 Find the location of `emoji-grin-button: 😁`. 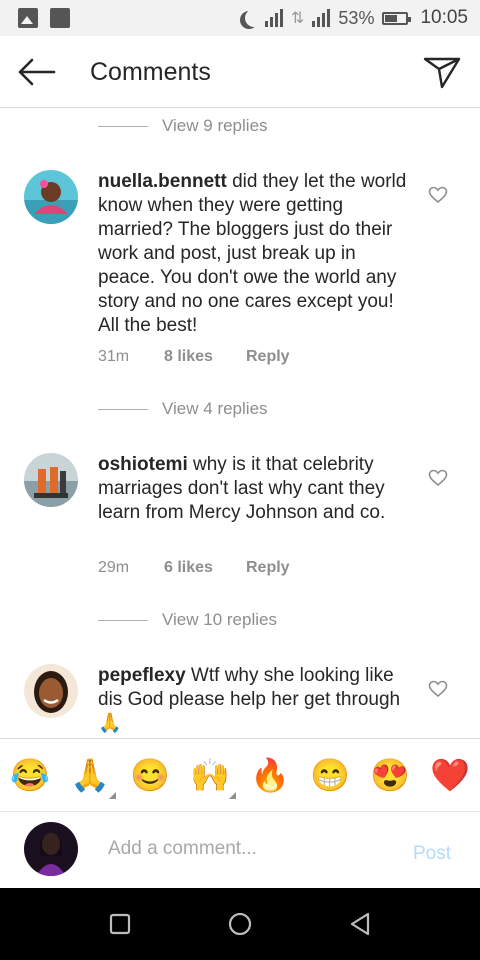

emoji-grin-button: 😁 is located at coordinates (330, 775).